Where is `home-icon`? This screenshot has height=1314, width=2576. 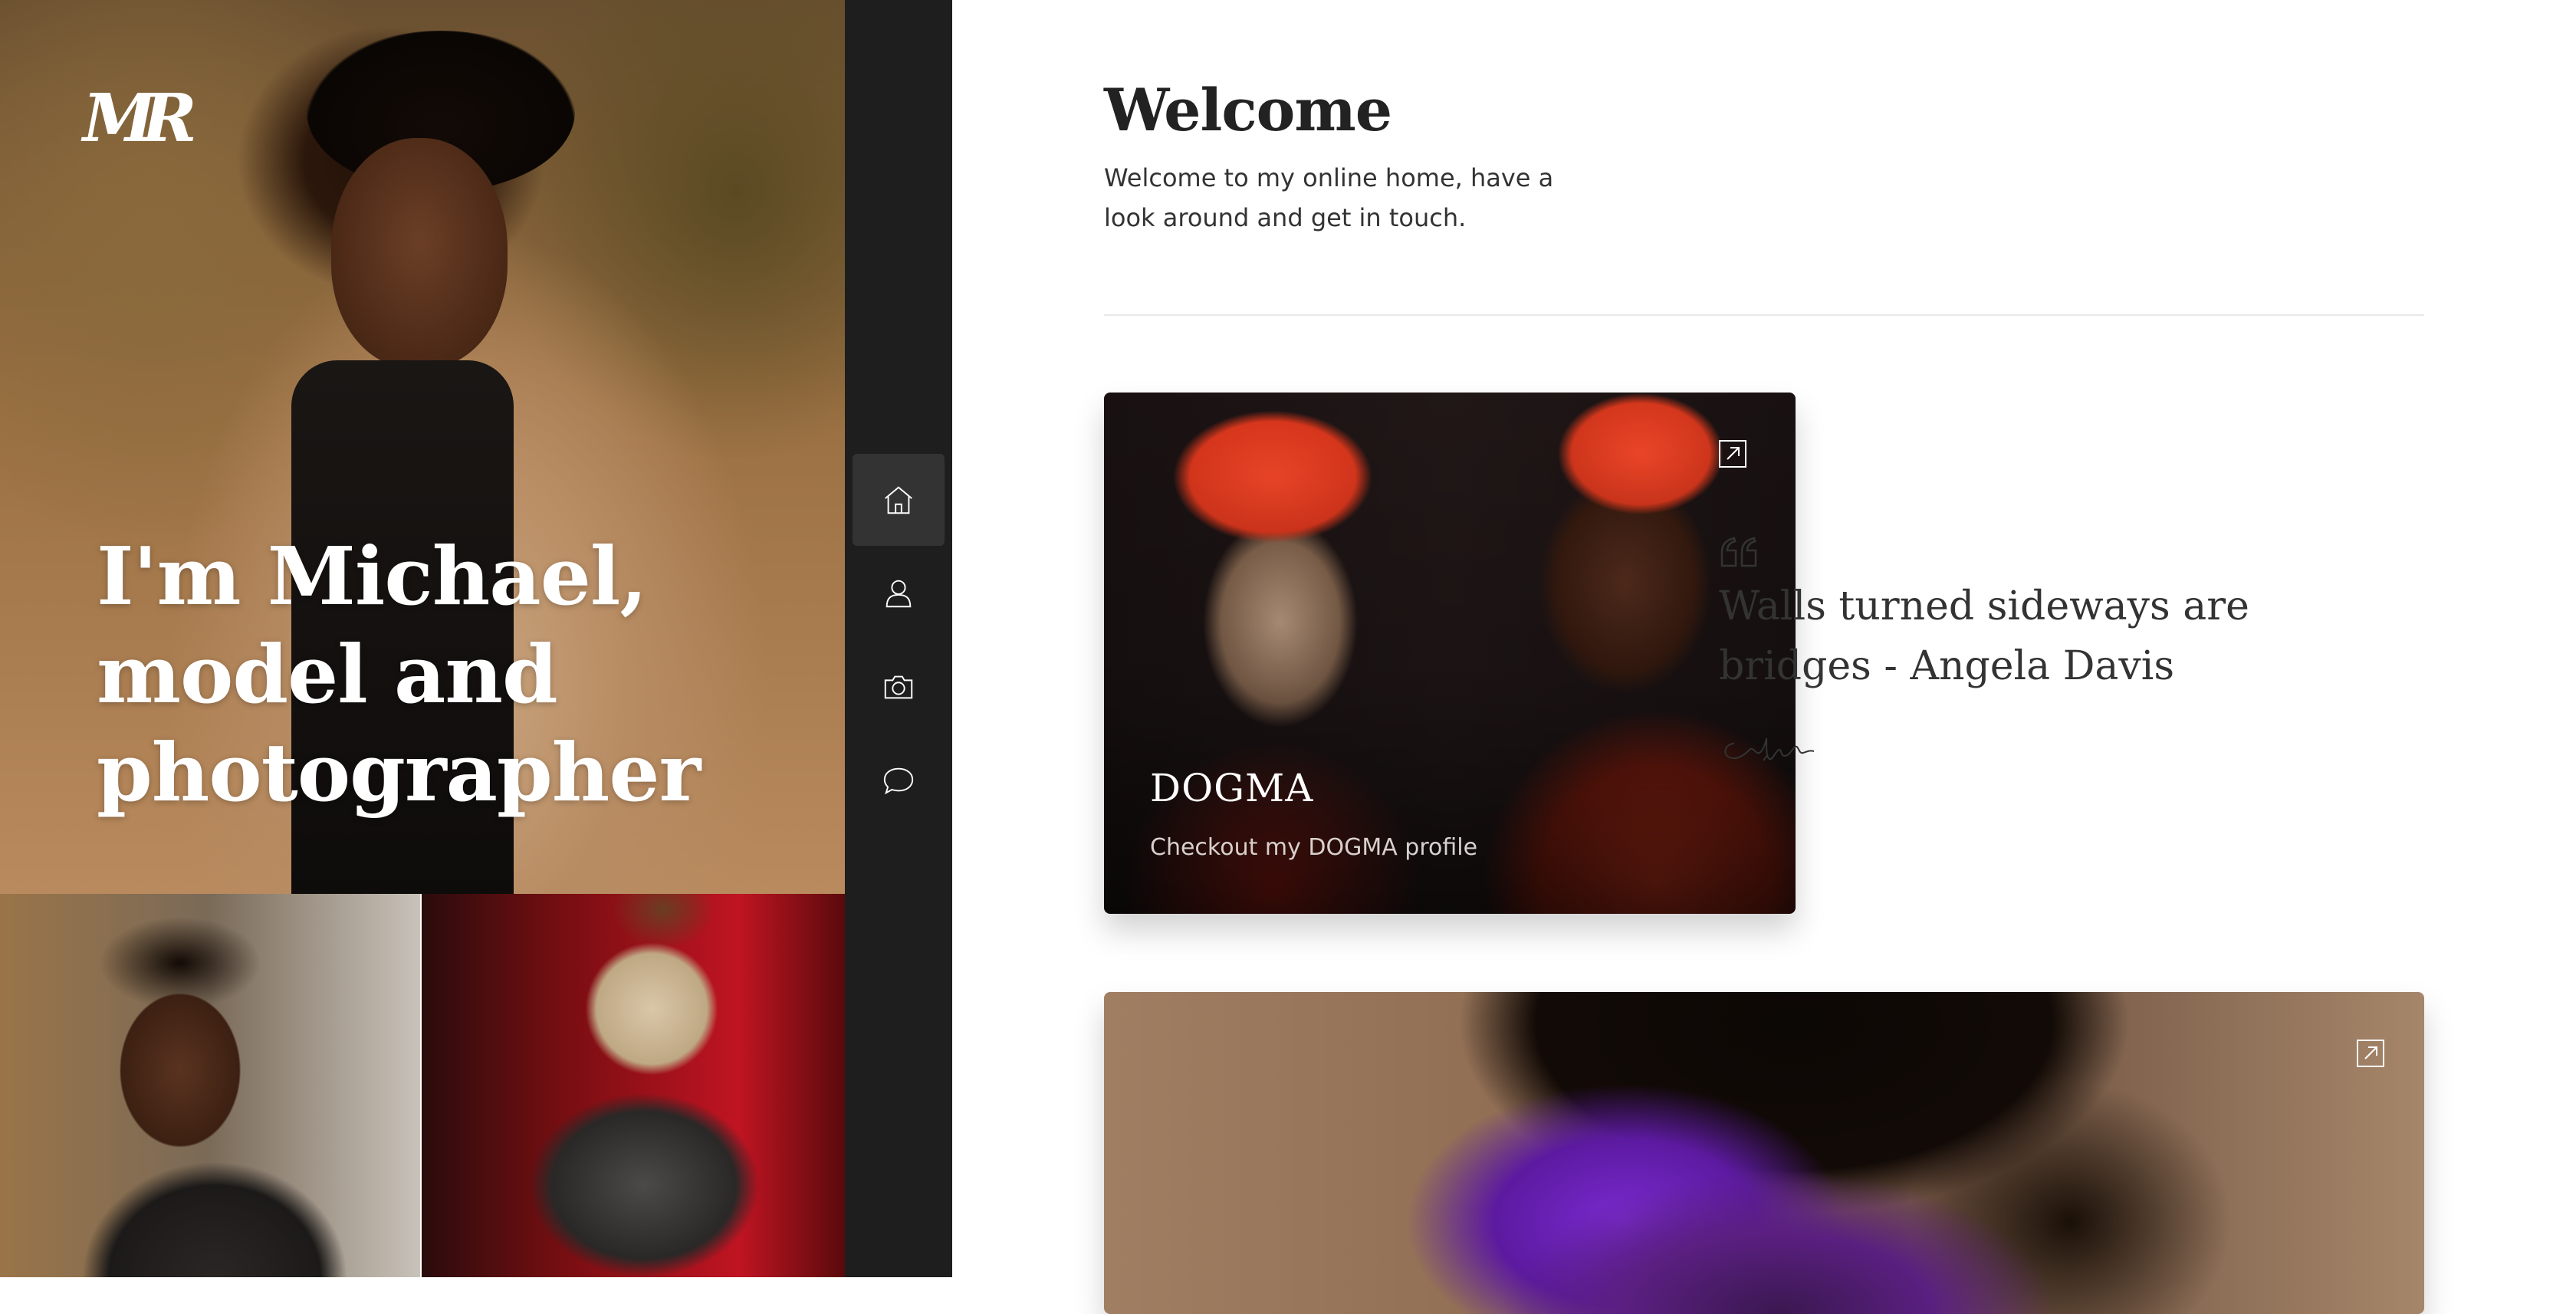
home-icon is located at coordinates (899, 500).